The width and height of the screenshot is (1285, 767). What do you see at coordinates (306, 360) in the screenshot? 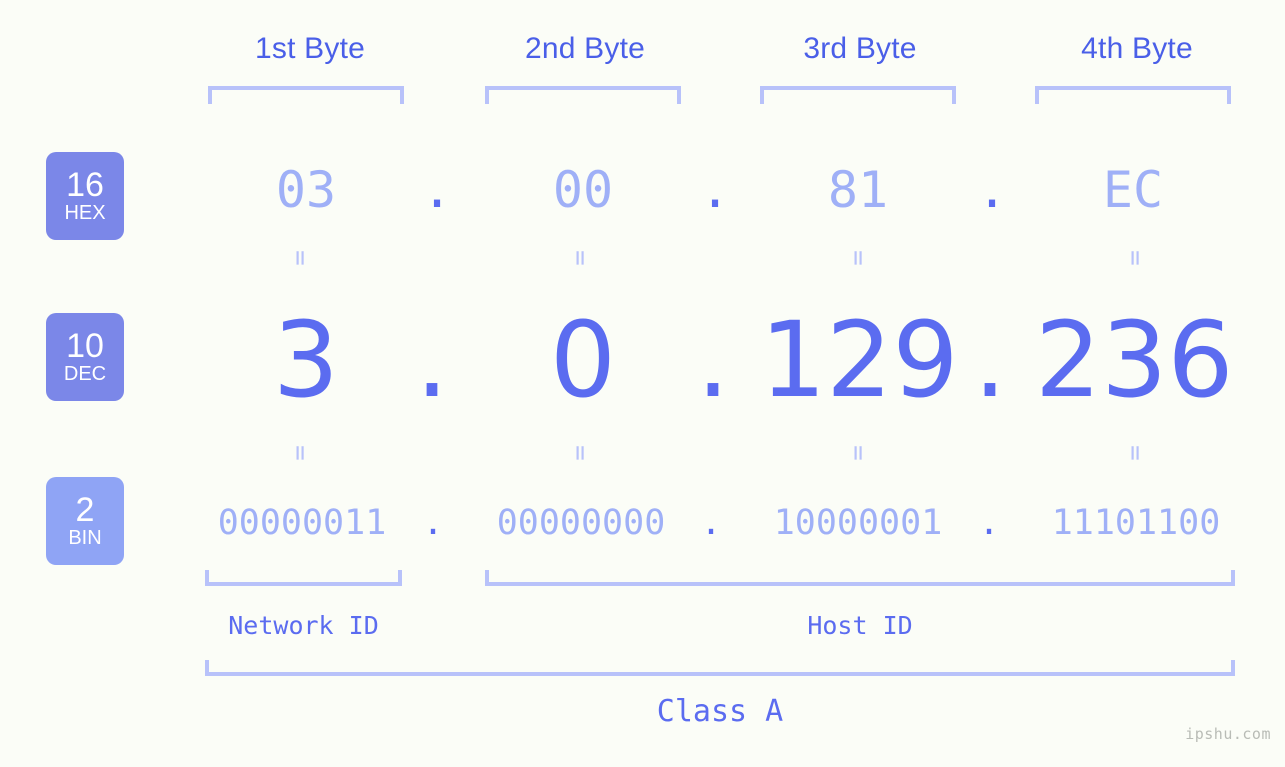
I see `dec-byte-1: 3` at bounding box center [306, 360].